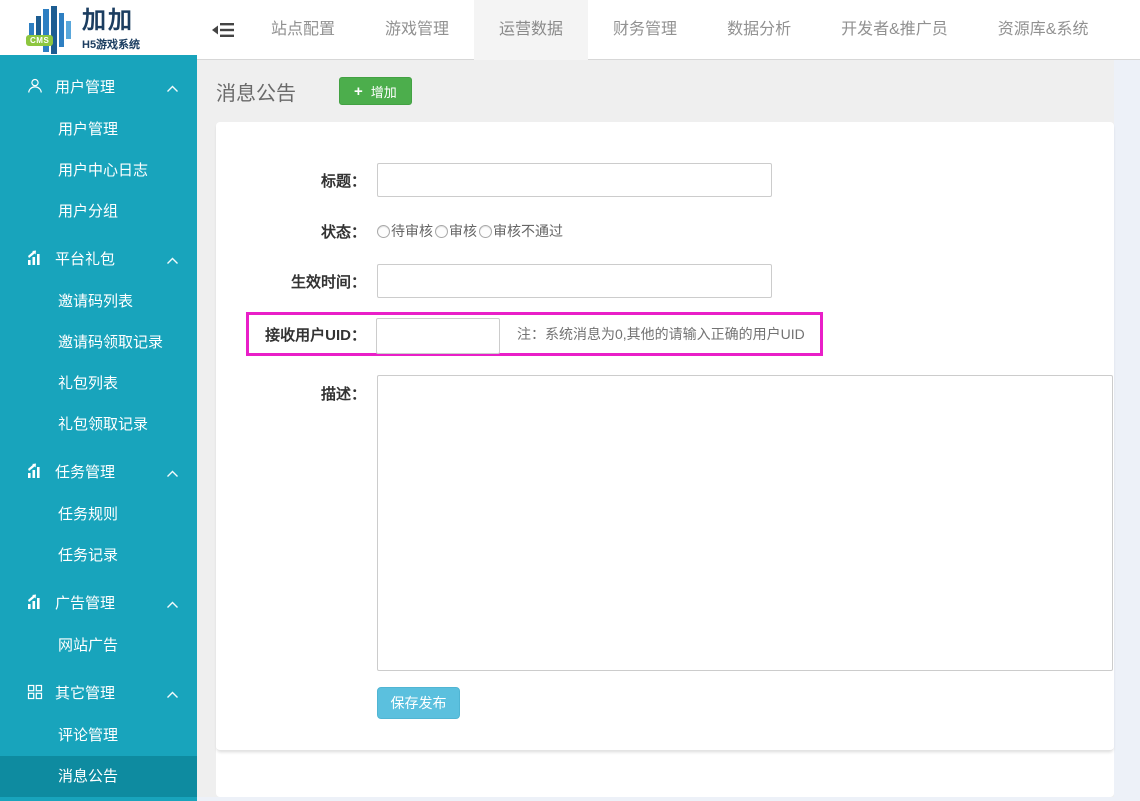 This screenshot has width=1140, height=801. What do you see at coordinates (328, 282) in the screenshot?
I see `effective-time-field-label: 生效时间：` at bounding box center [328, 282].